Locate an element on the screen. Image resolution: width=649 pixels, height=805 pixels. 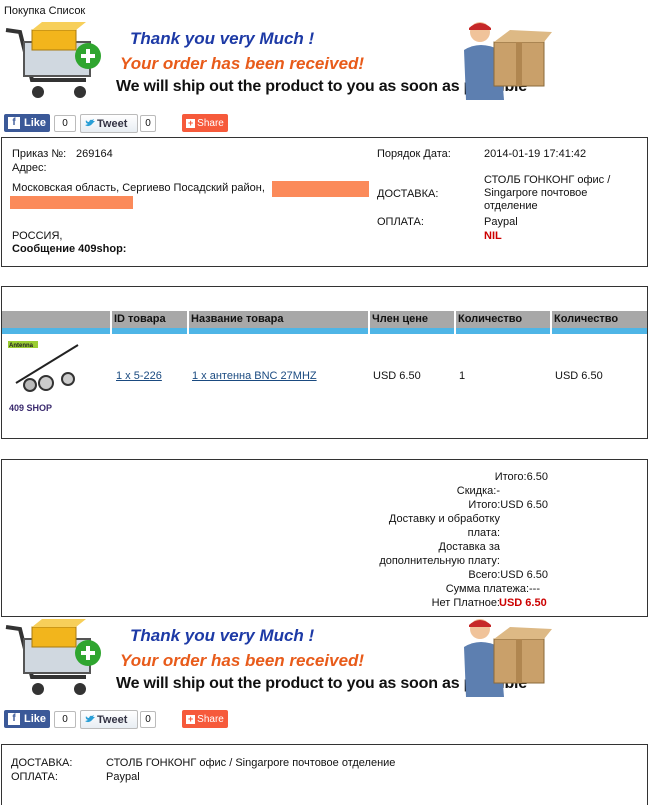
handling-label-line1: Доставку и обработку is located at coordinates (444, 519).